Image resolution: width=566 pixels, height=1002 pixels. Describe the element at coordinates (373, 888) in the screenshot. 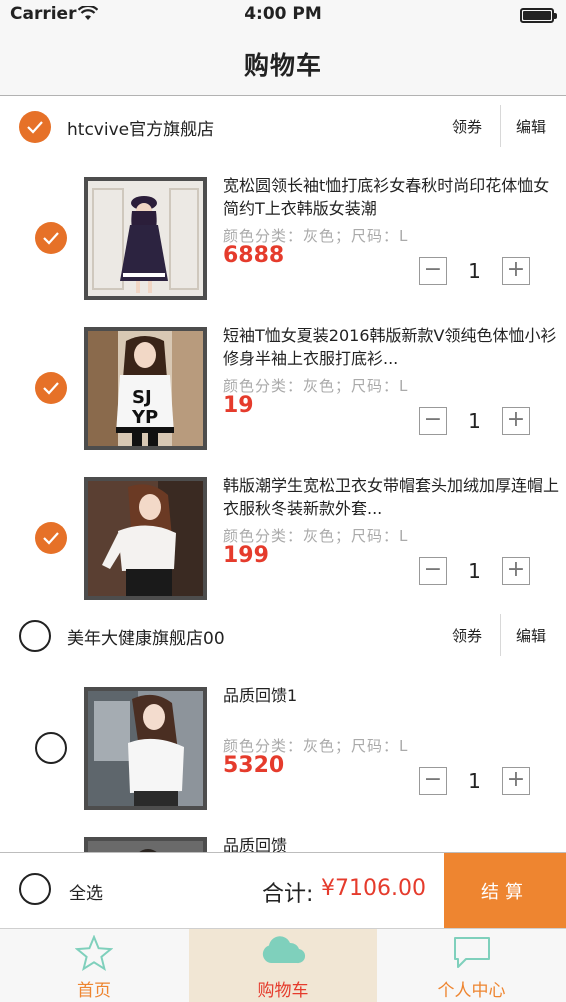

I see `total-value: ¥7106.00` at that location.